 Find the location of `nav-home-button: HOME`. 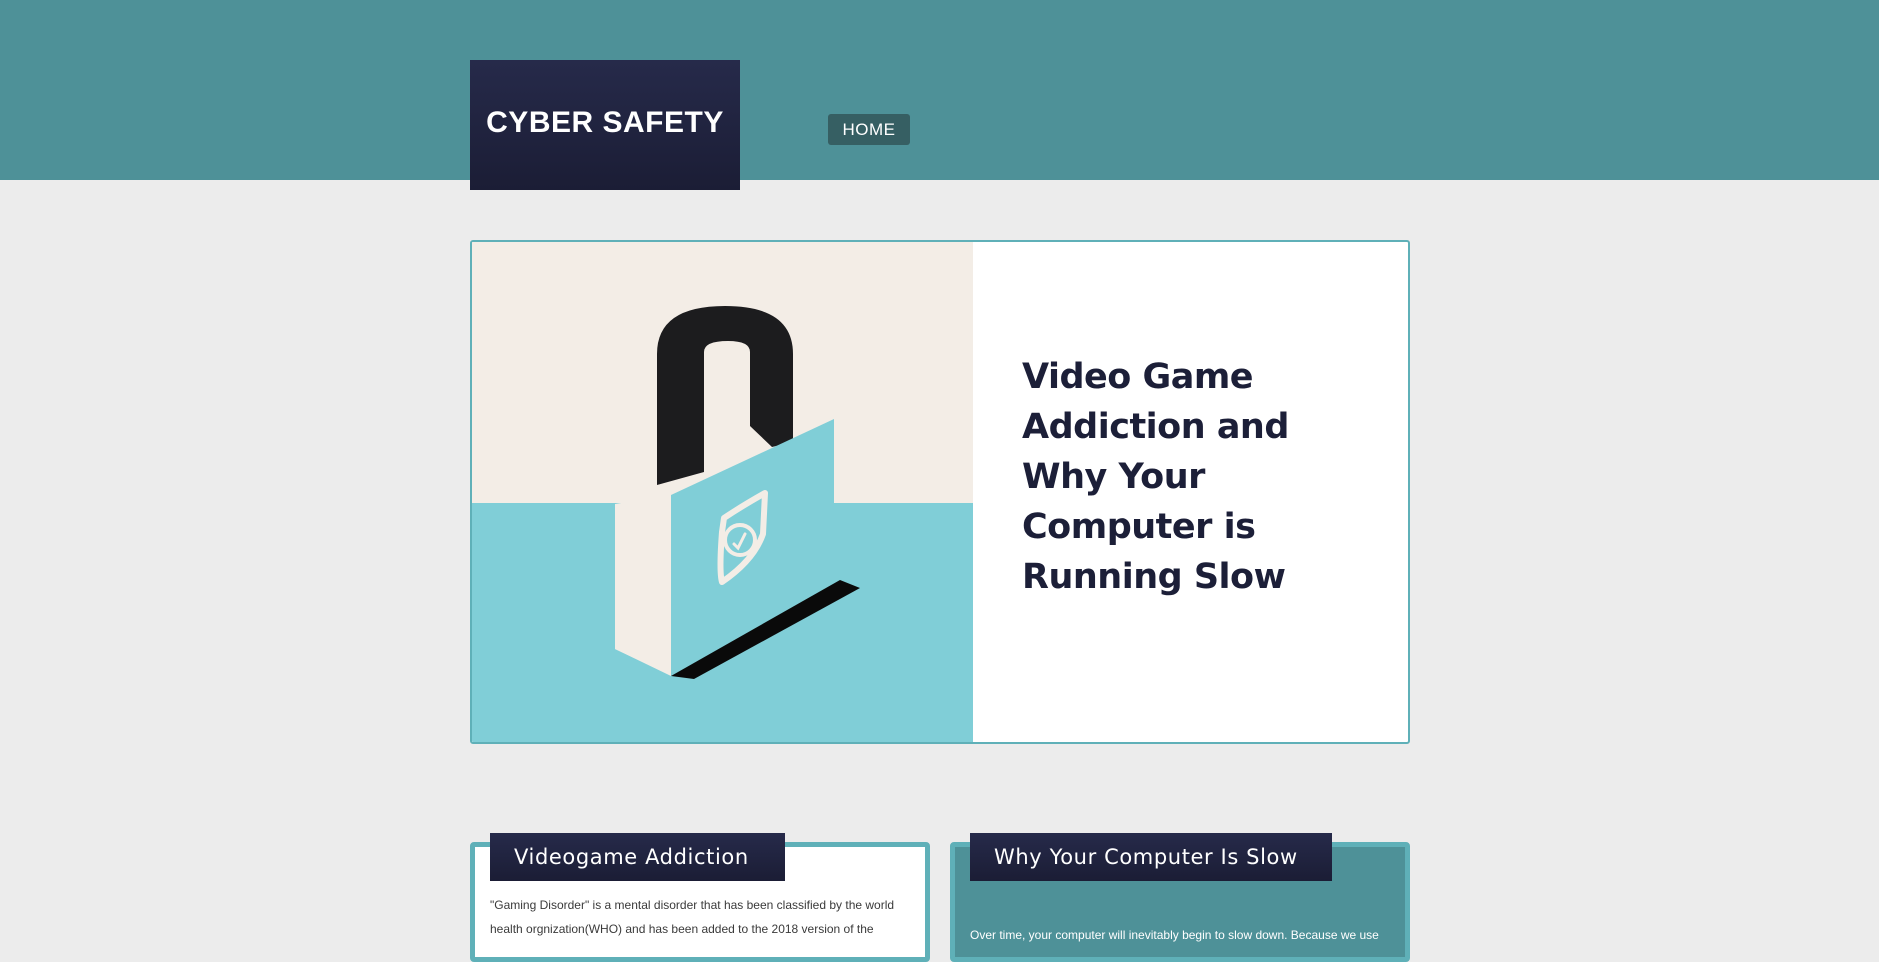

nav-home-button: HOME is located at coordinates (869, 129).